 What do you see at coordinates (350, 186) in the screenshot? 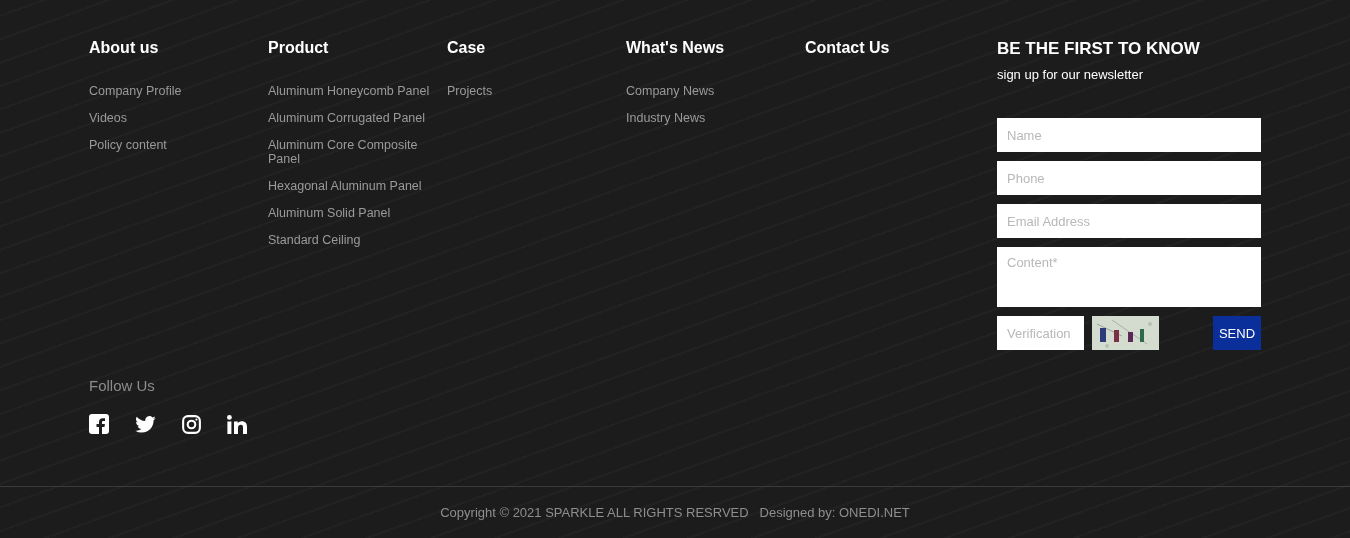
I see `footer-link: Hexagonal Aluminum Panel` at bounding box center [350, 186].